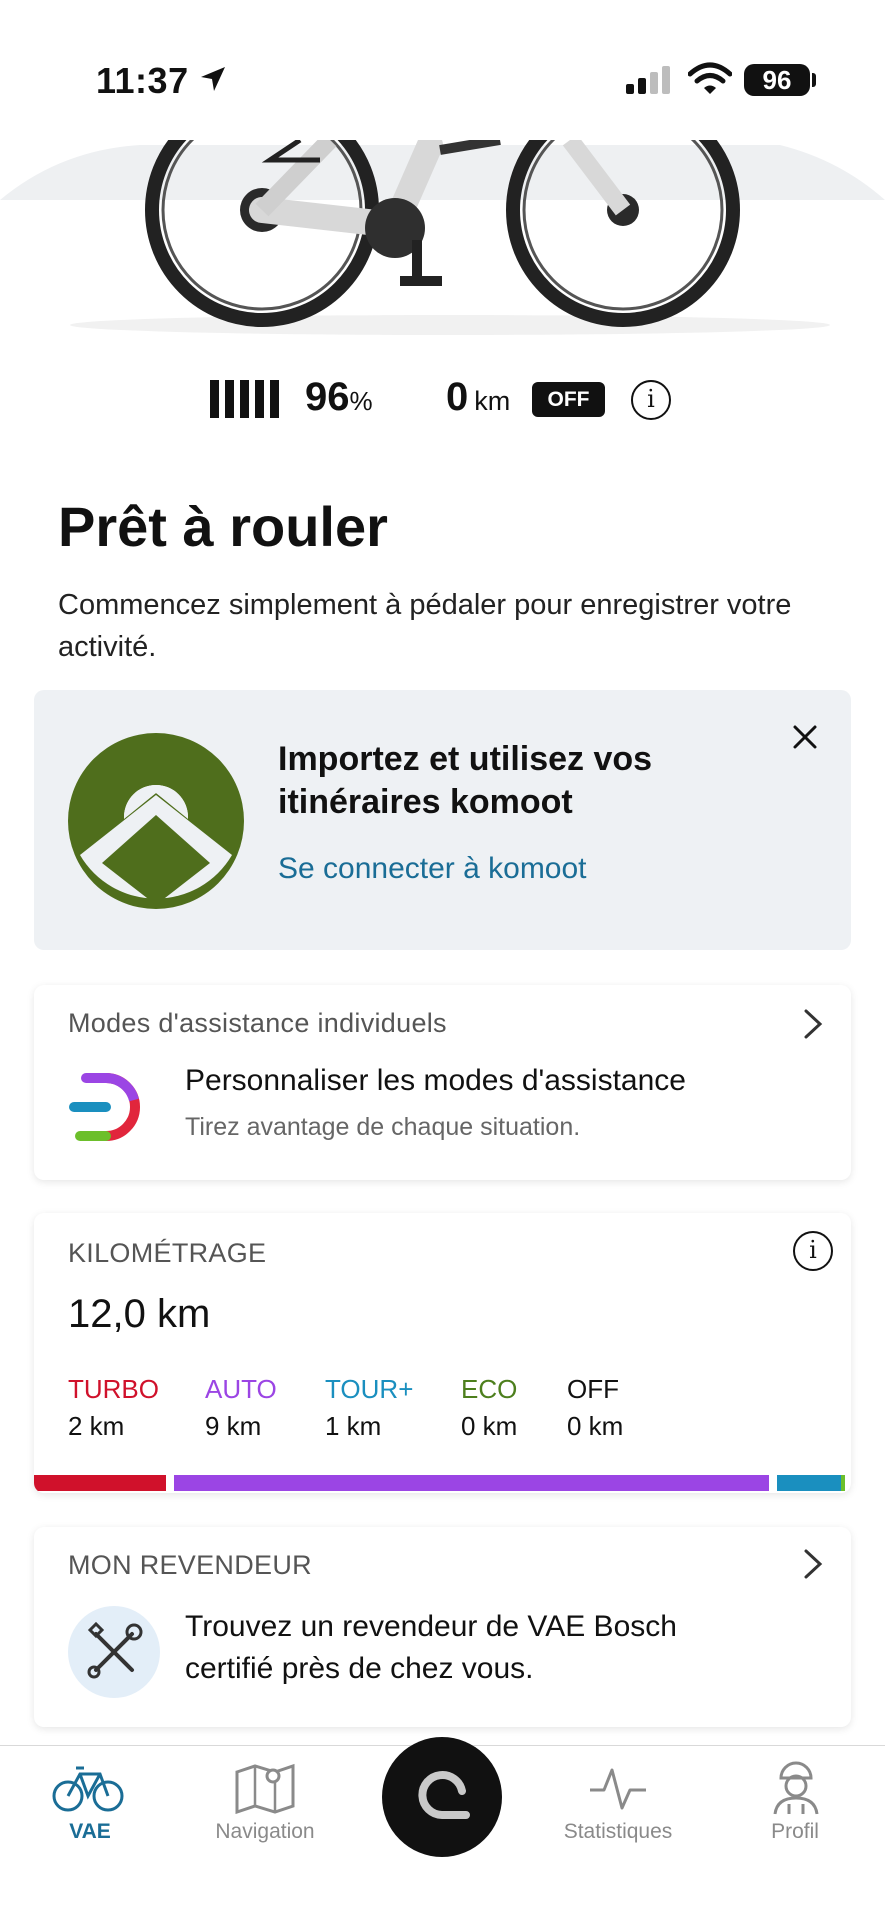 This screenshot has height=1921, width=885. I want to click on bike-light-badge: OFF, so click(568, 399).